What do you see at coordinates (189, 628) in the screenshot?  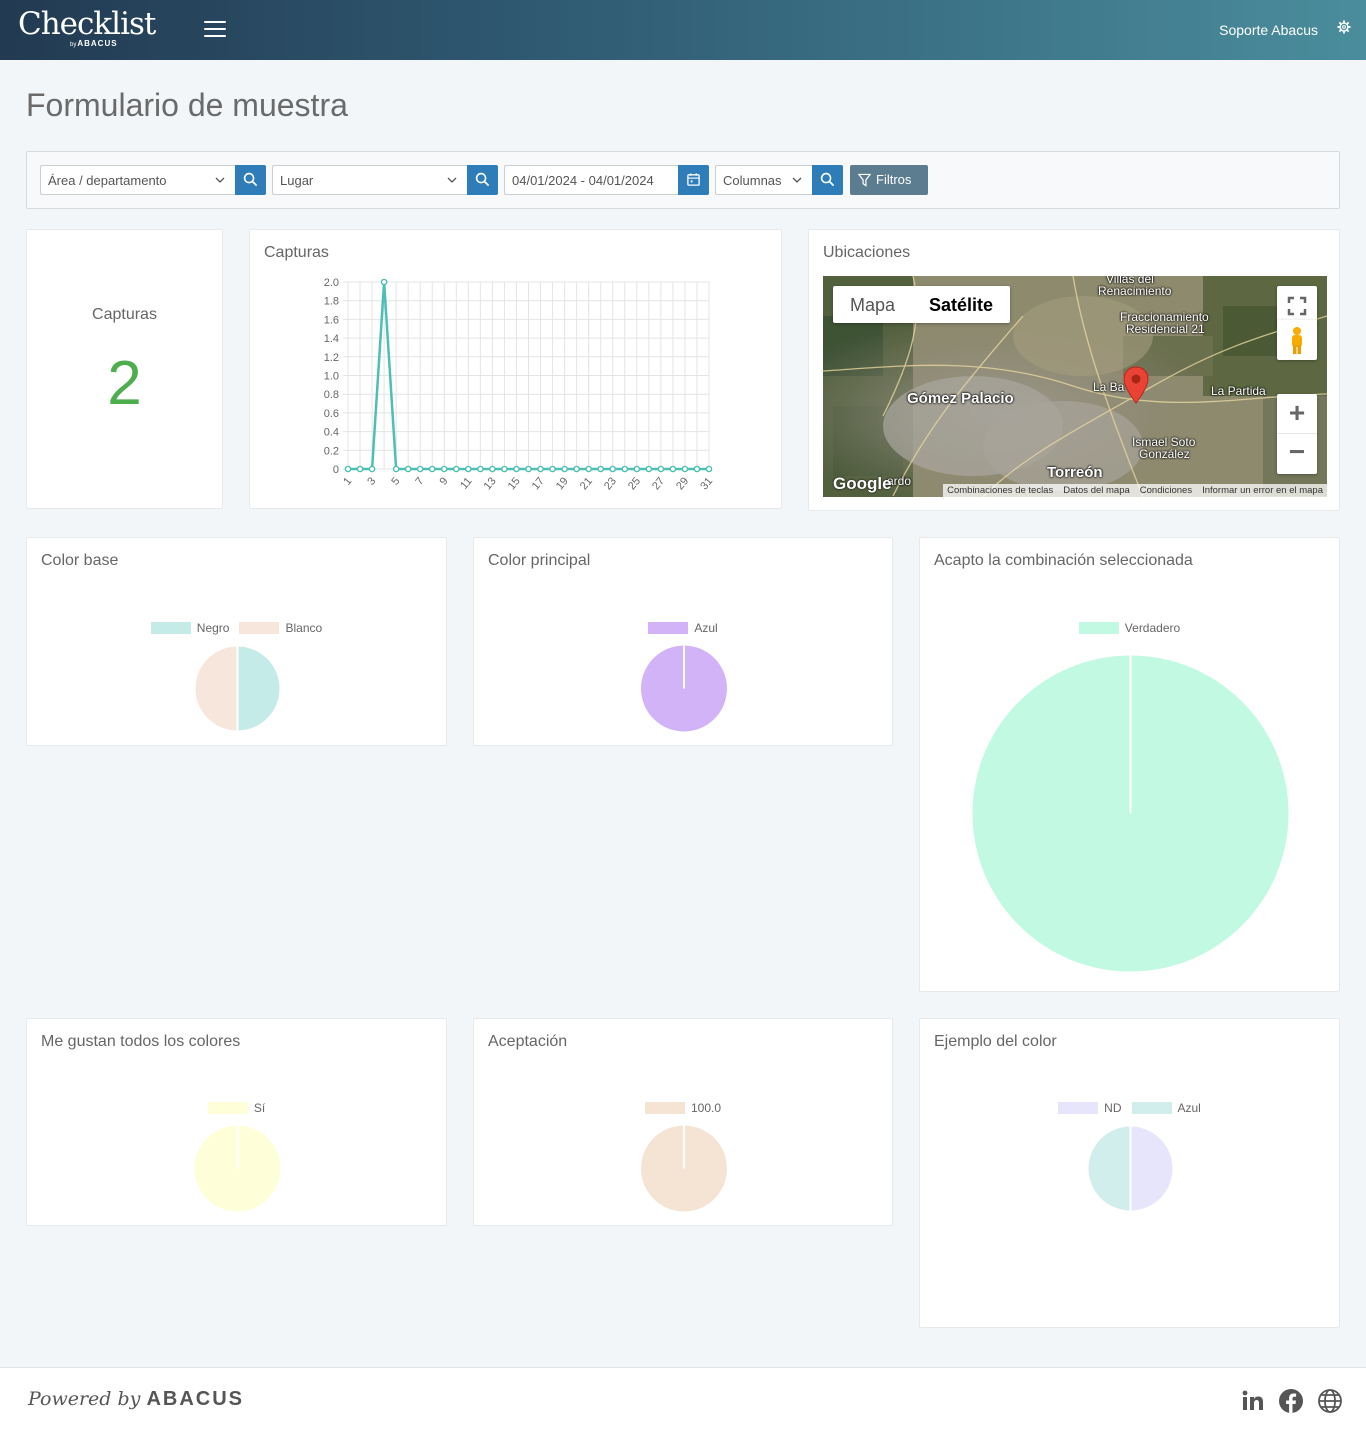 I see `legend-item: Negro` at bounding box center [189, 628].